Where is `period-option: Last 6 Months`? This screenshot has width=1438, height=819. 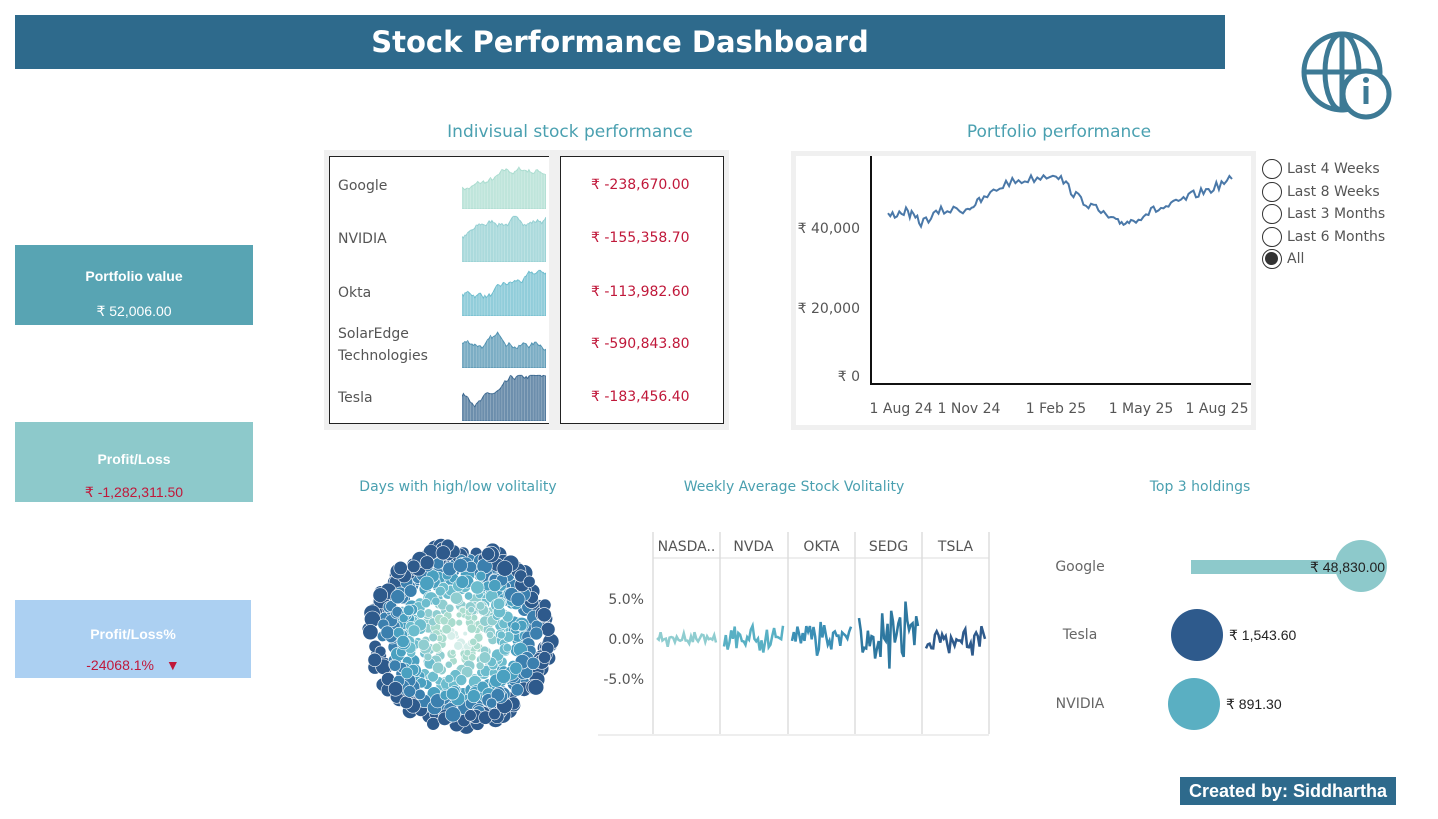
period-option: Last 6 Months is located at coordinates (1347, 237).